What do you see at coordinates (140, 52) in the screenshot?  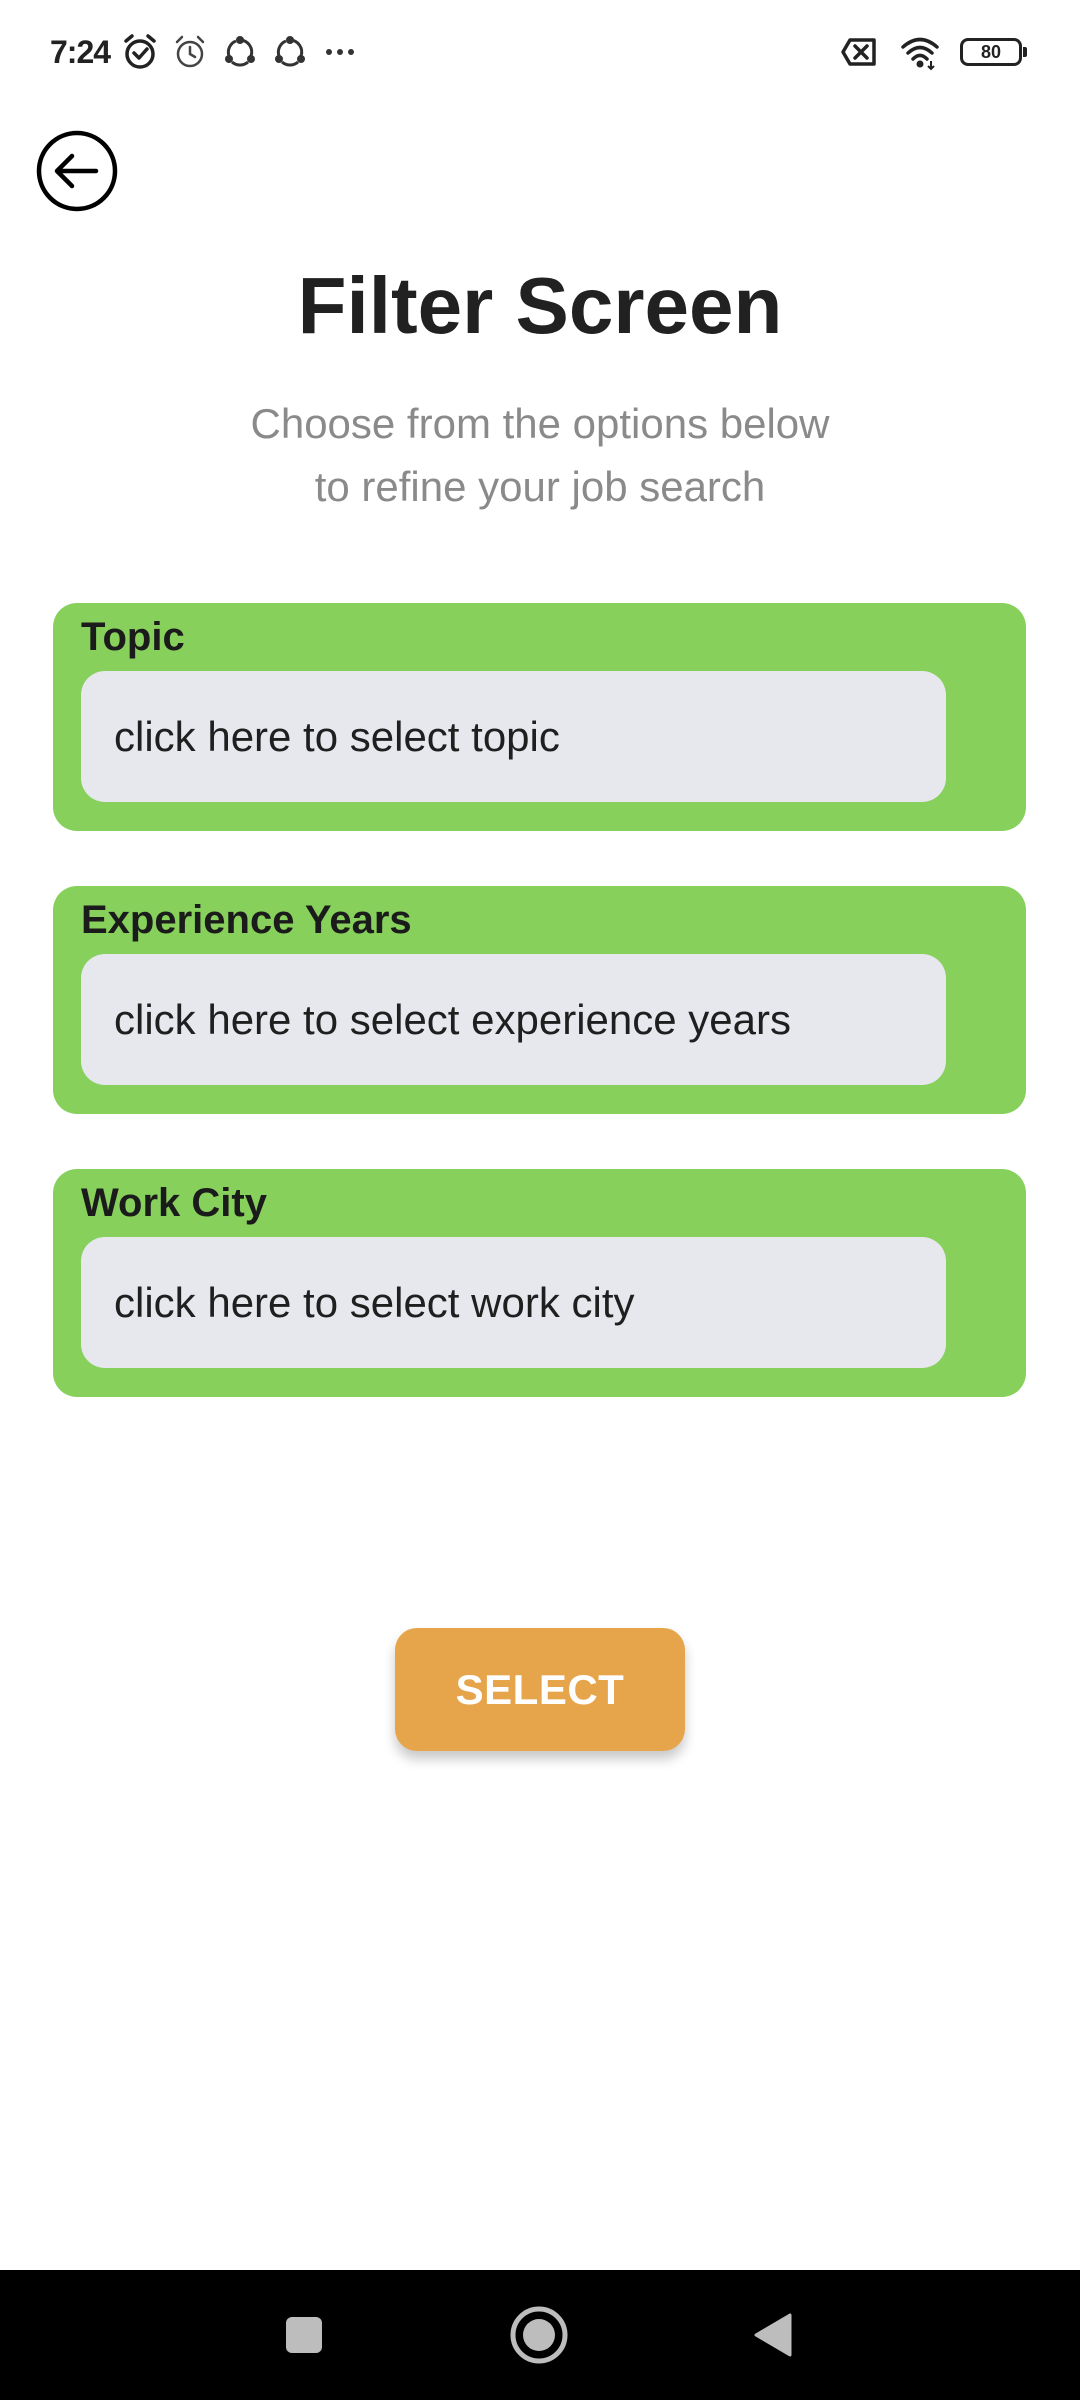 I see `alarm-clock-icon` at bounding box center [140, 52].